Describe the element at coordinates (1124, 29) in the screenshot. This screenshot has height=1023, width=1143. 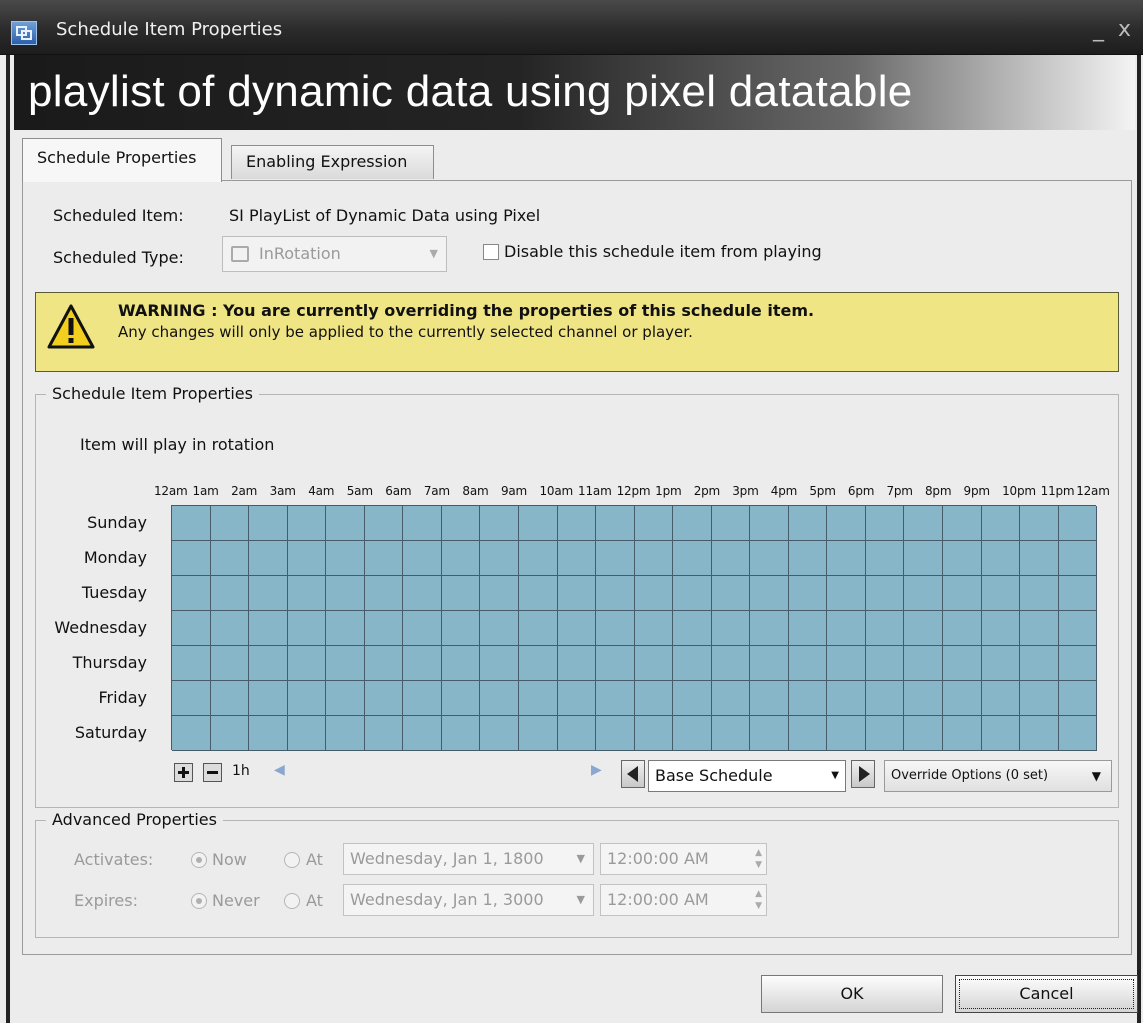
I see `close-button: x` at that location.